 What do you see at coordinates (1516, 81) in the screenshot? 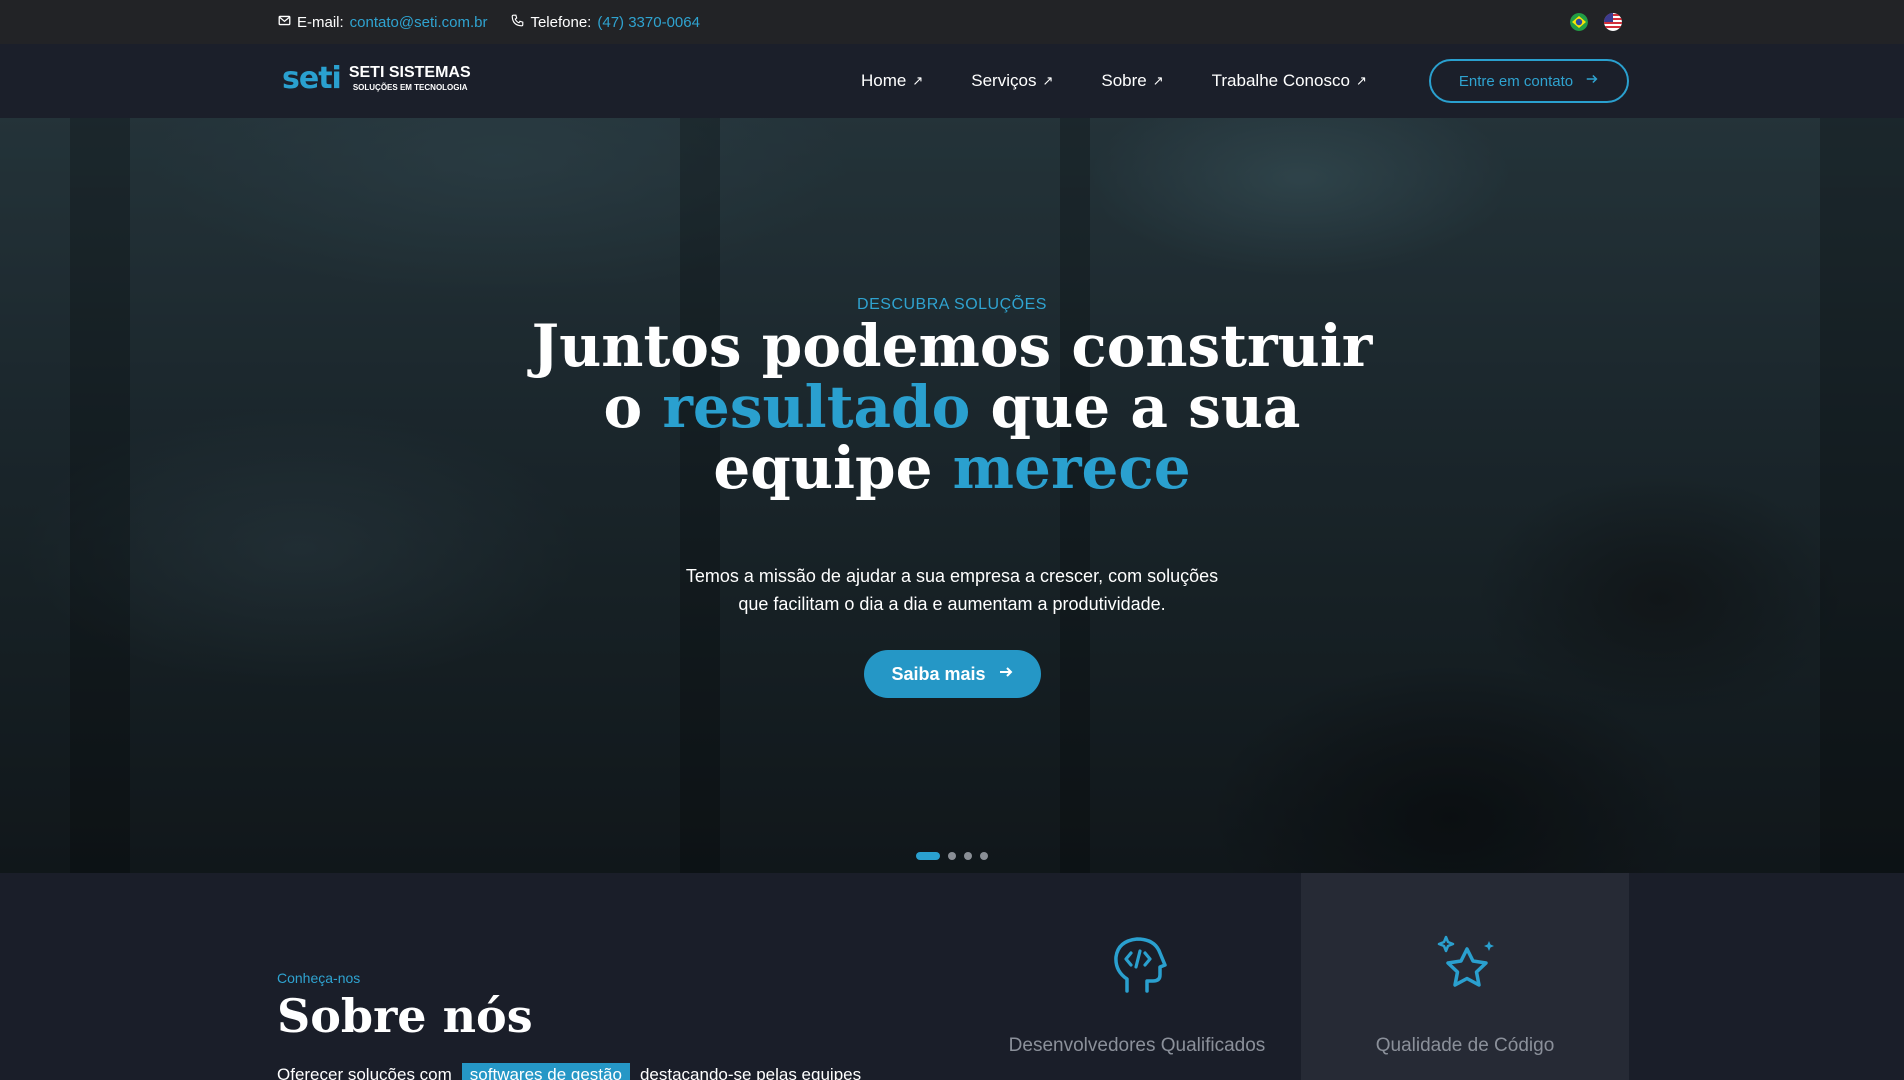
I see `contact-cta-label: Entre em contato` at bounding box center [1516, 81].